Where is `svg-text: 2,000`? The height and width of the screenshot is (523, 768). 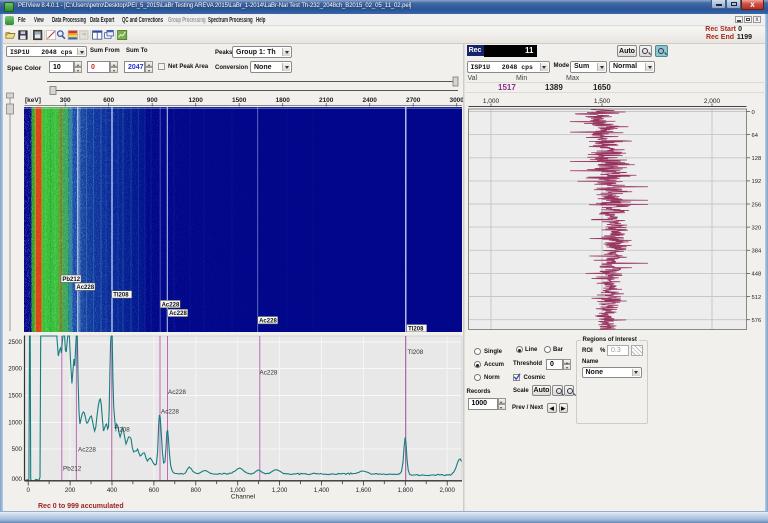 svg-text: 2,000 is located at coordinates (447, 490).